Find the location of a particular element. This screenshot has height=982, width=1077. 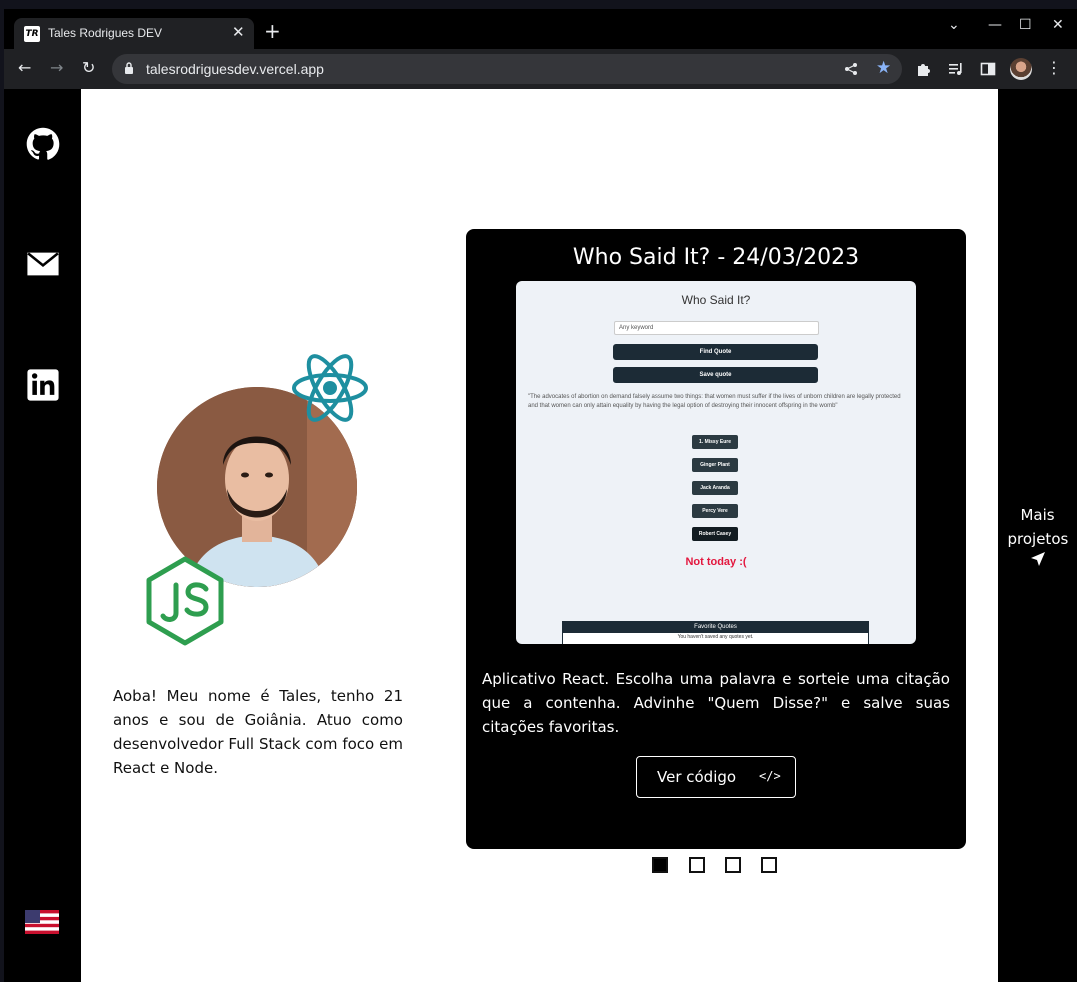

reload-icon: ↻ is located at coordinates (88, 68).